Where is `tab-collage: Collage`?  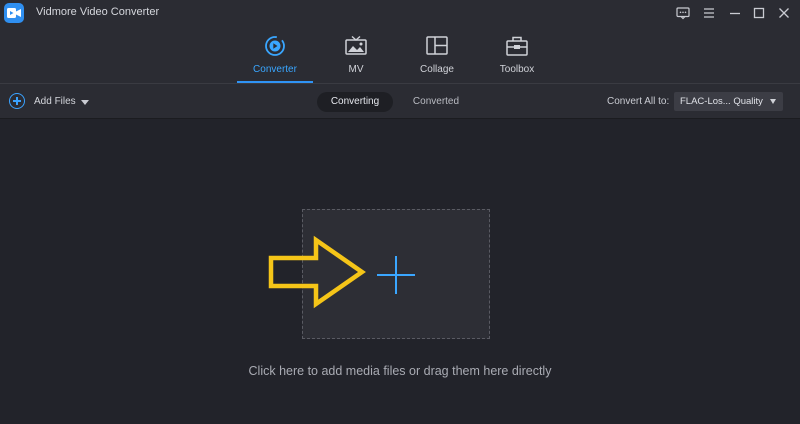
tab-collage: Collage is located at coordinates (437, 54).